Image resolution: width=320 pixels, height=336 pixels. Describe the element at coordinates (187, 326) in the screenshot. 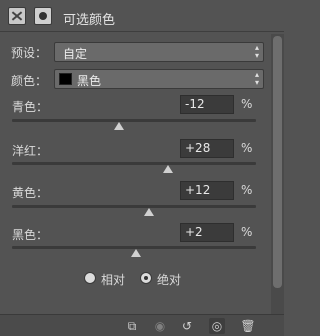

I see `reset-icon: ↺` at that location.